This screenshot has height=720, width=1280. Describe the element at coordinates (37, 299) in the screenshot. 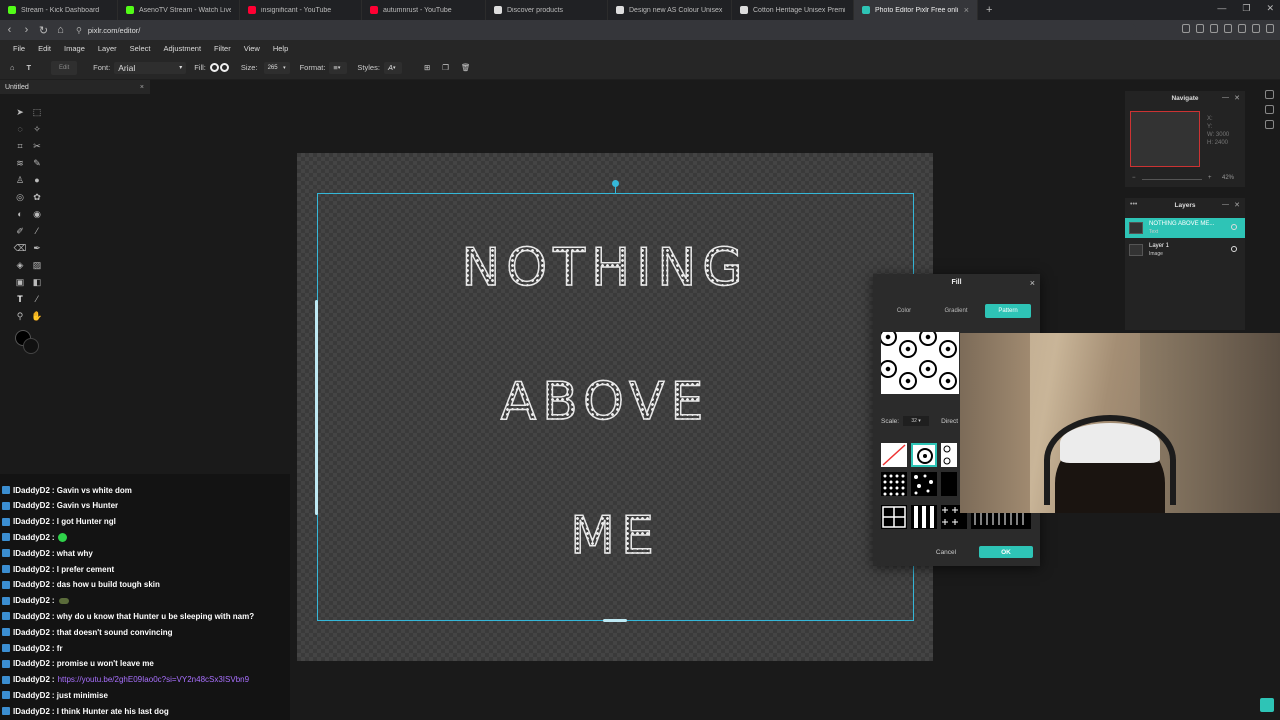

I see `eyedropper-tool-icon: ⁄` at that location.